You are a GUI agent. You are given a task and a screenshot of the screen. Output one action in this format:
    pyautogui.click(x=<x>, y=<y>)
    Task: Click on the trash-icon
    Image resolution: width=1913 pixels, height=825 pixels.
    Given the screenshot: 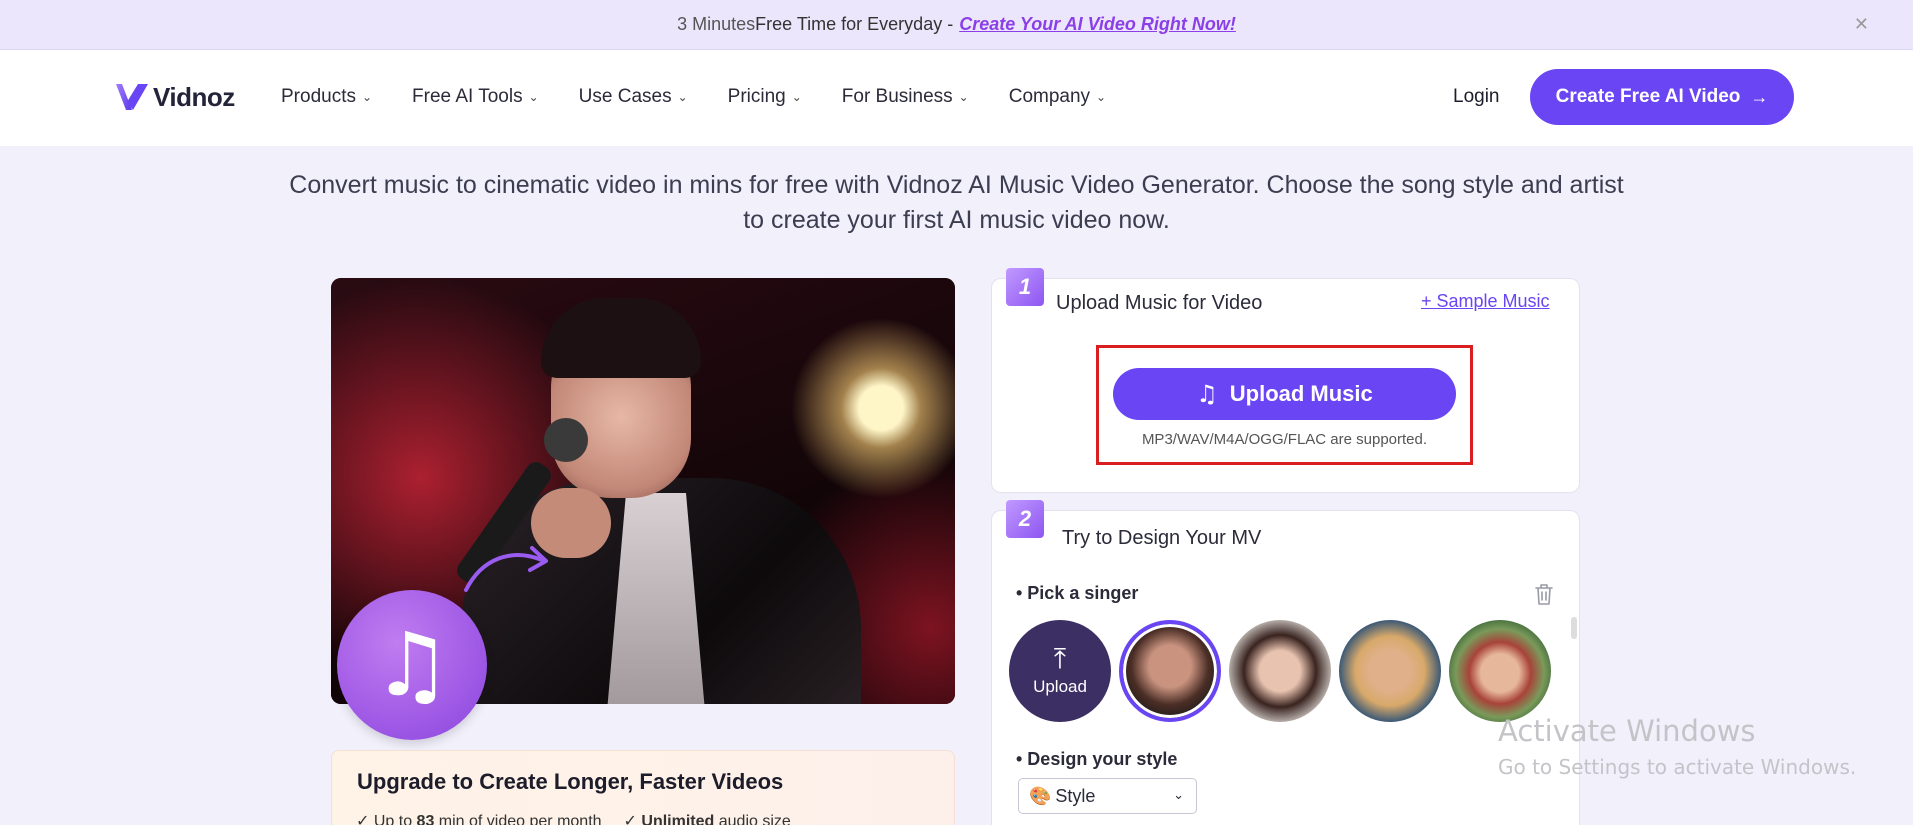 What is the action you would take?
    pyautogui.click(x=1544, y=594)
    